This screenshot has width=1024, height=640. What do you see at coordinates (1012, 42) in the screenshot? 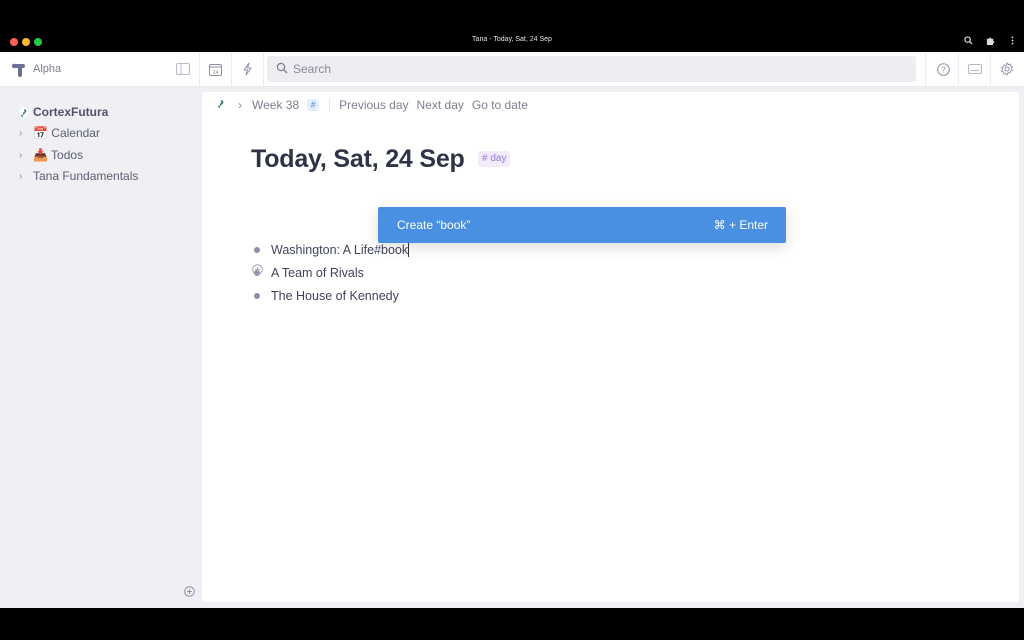
I see `more-icon` at bounding box center [1012, 42].